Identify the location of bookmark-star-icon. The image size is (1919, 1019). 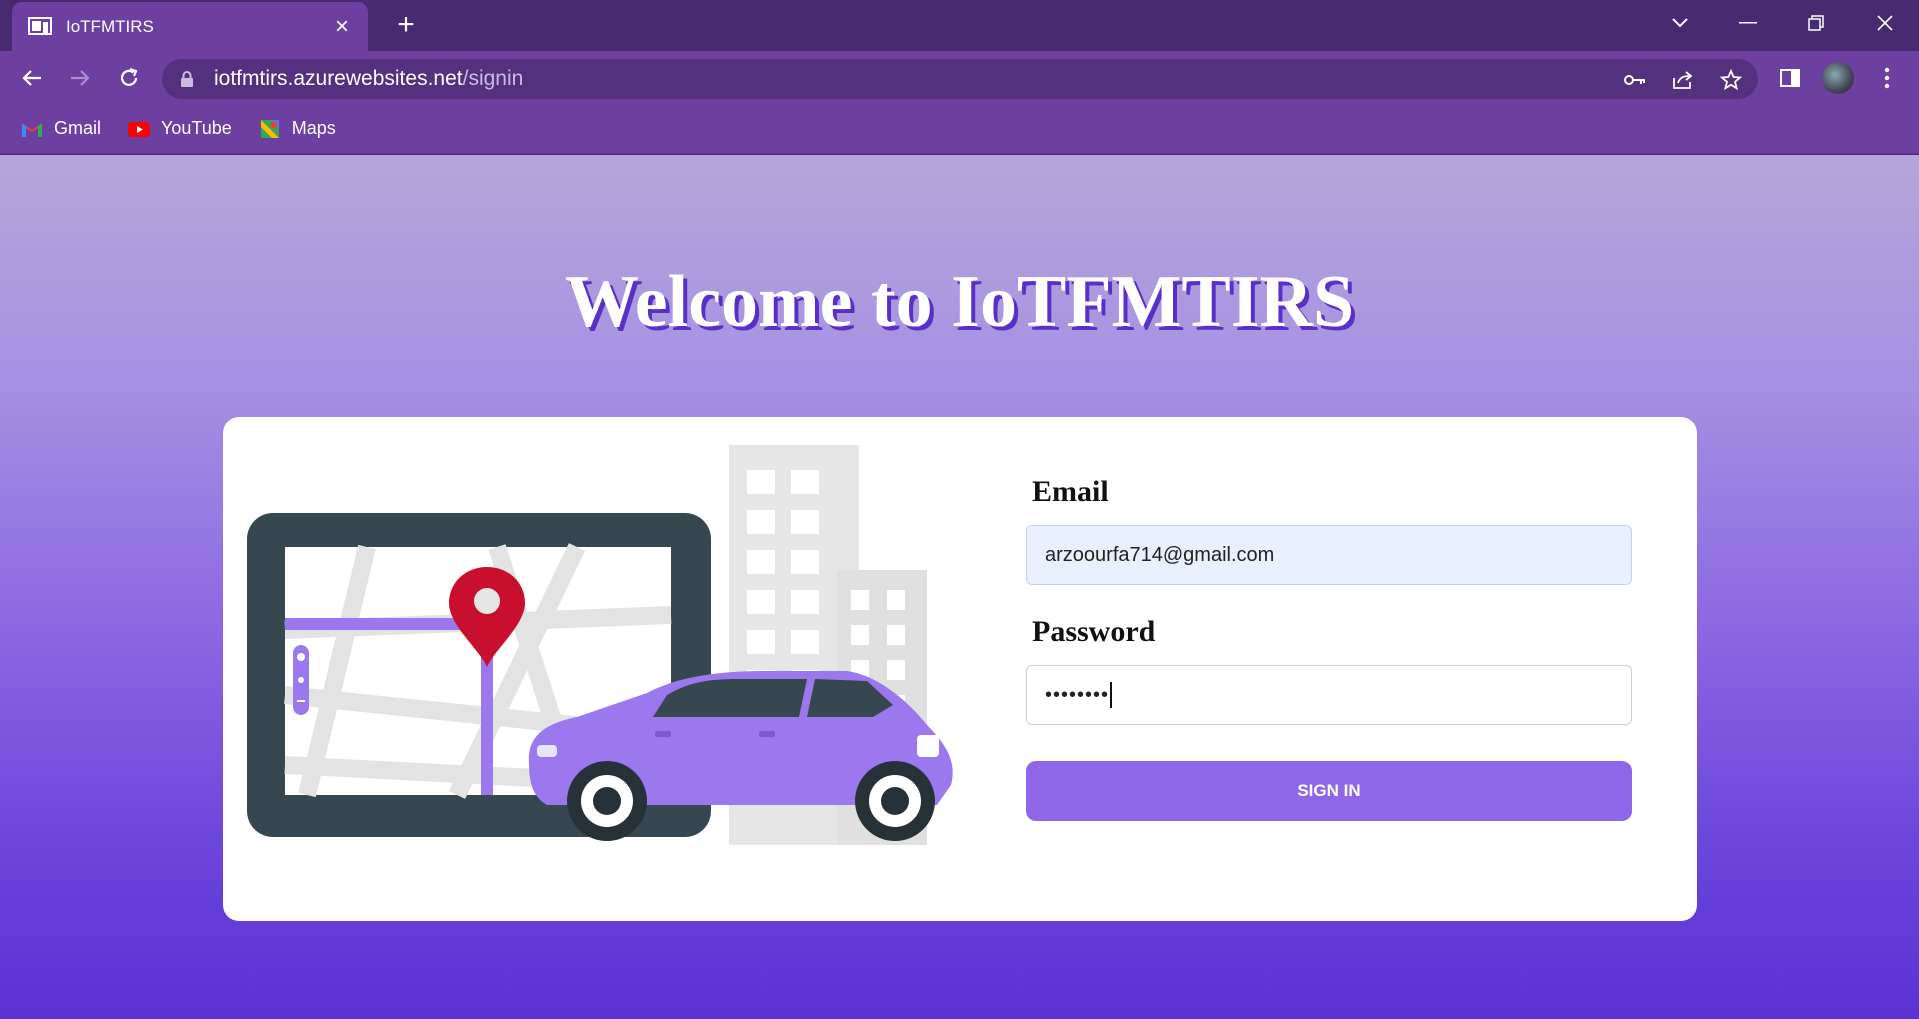
(1731, 80).